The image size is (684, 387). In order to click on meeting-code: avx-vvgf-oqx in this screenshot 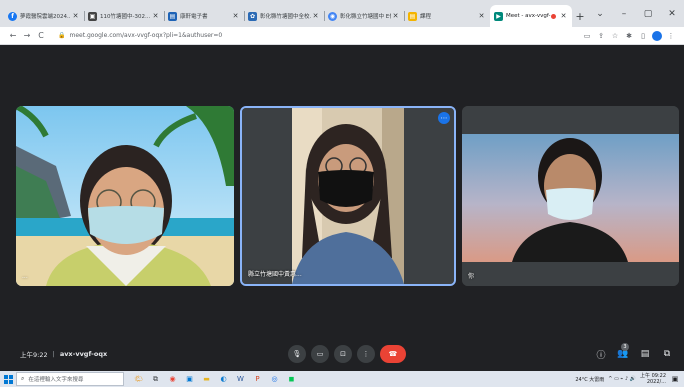, I will do `click(83, 354)`.